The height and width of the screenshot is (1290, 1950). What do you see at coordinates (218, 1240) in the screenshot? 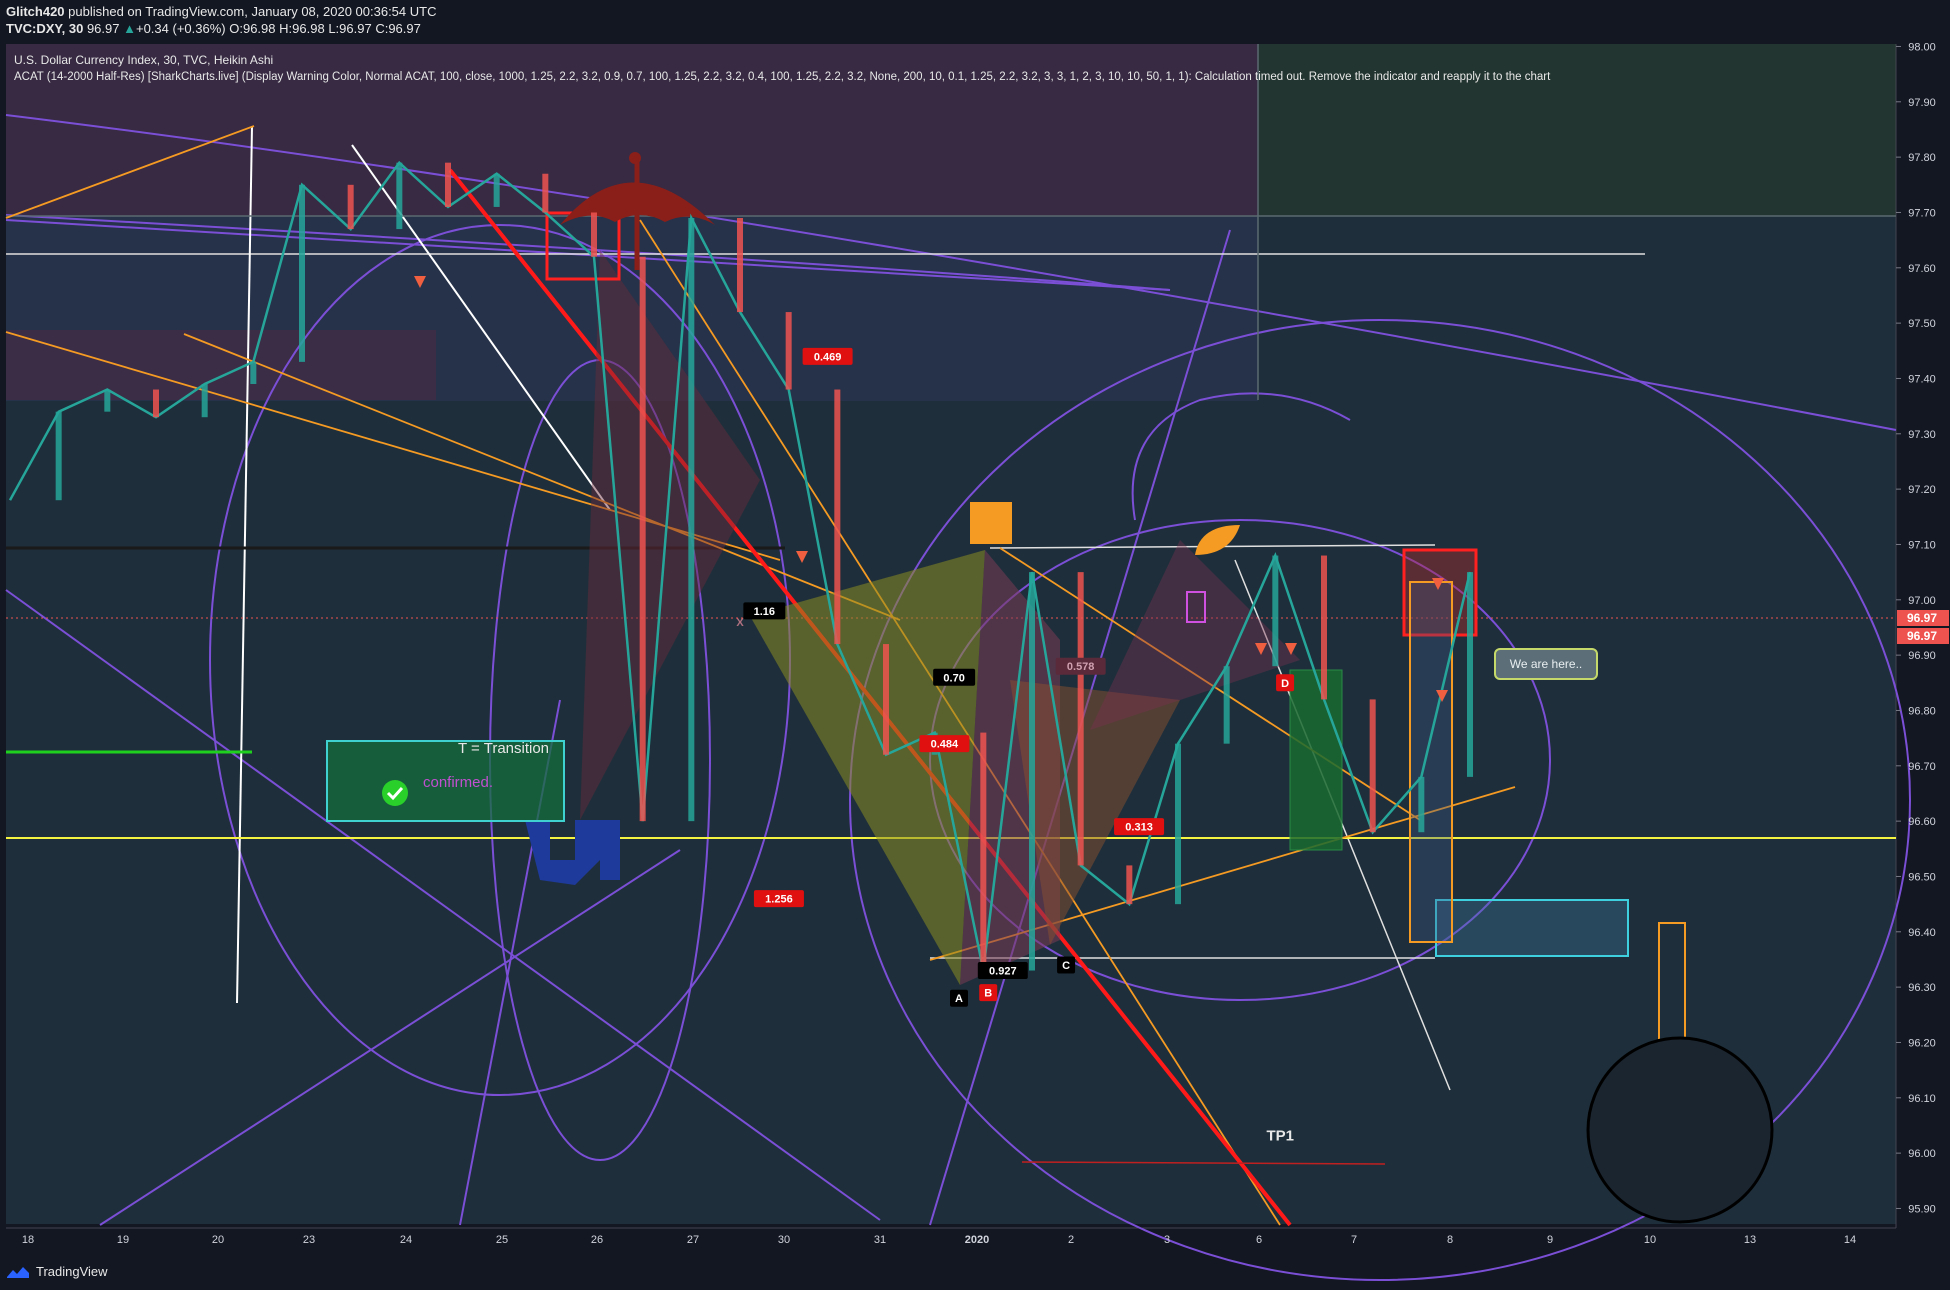
I see `x-tick-label: 20` at bounding box center [218, 1240].